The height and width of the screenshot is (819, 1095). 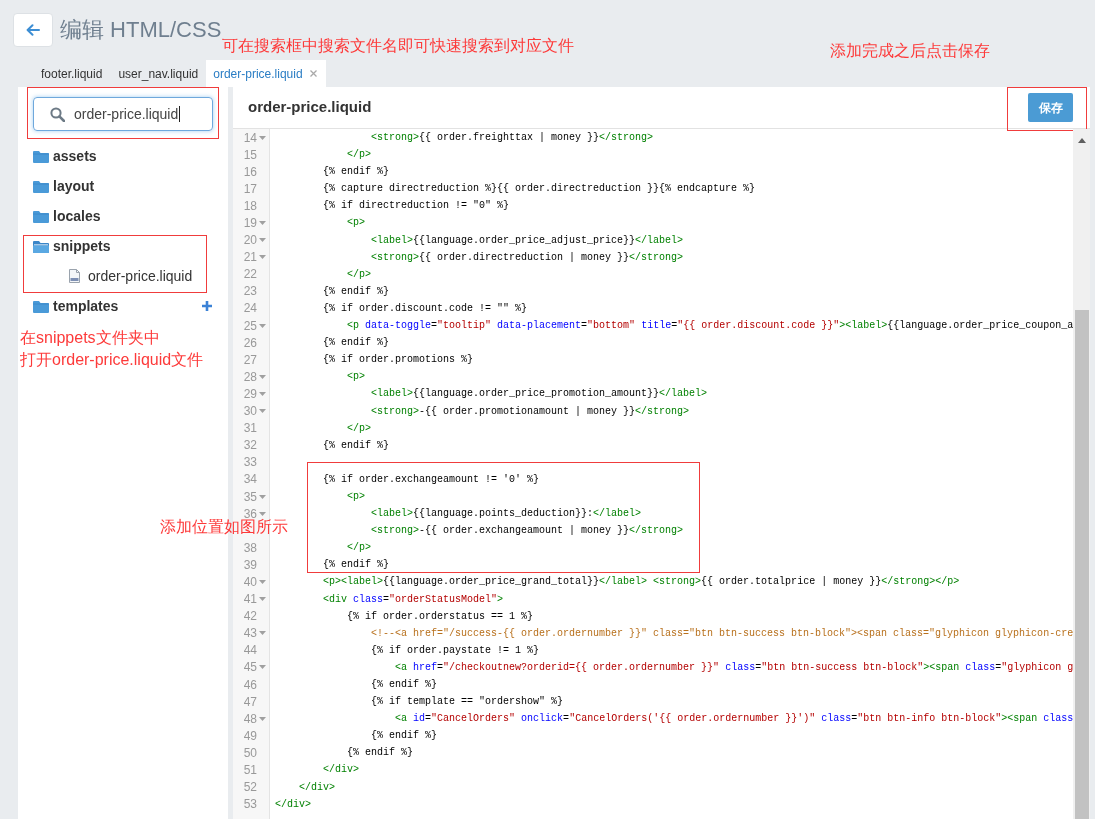 I want to click on code-line: <label>{{language.order_price_promotion_amount}}</label>, so click(x=539, y=394).